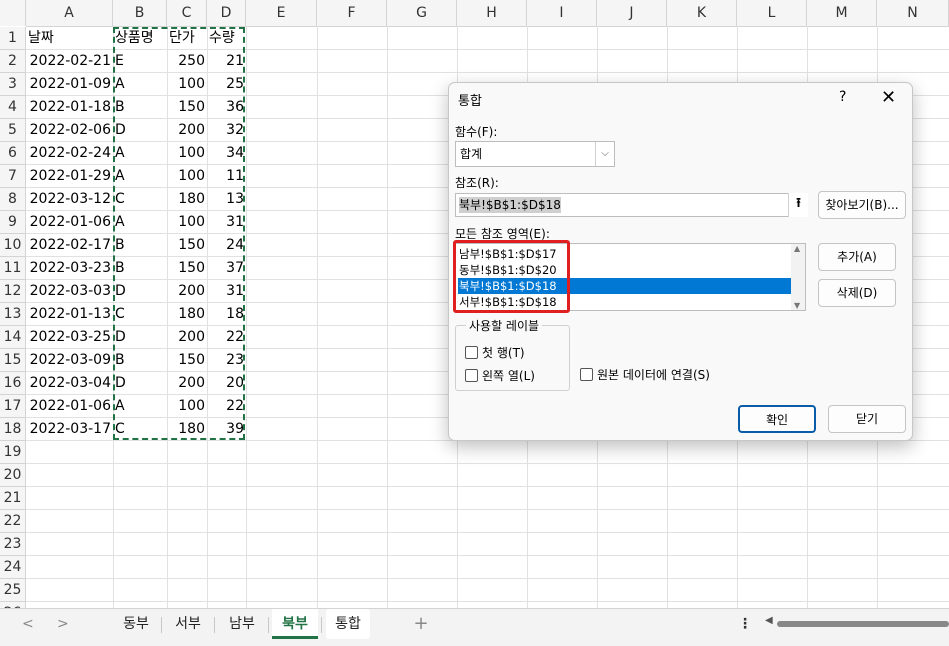 Image resolution: width=949 pixels, height=646 pixels. Describe the element at coordinates (631, 205) in the screenshot. I see `reference-input: 북부!$B$1:$D$18` at that location.